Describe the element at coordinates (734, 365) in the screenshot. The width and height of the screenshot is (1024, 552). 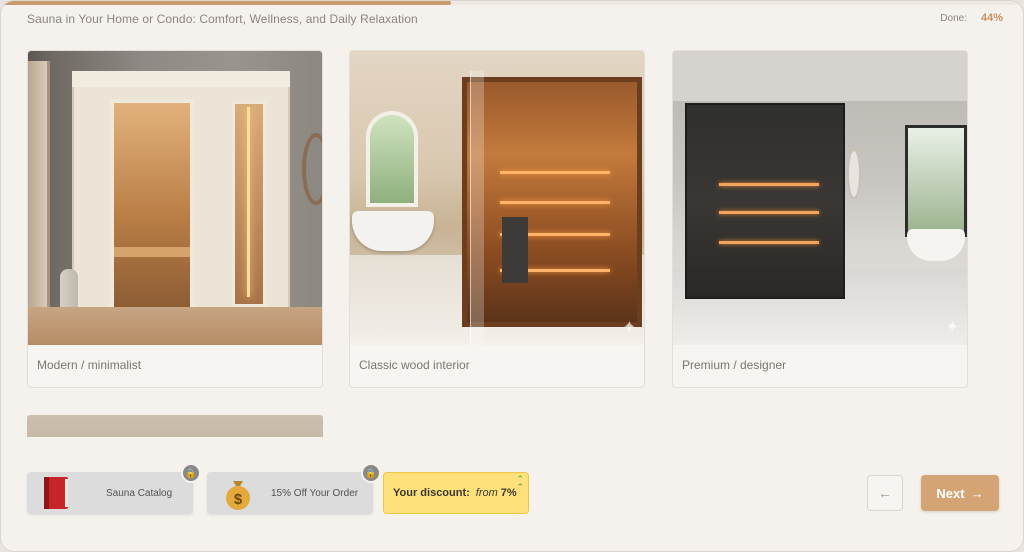
I see `option-label: Premium / designer` at that location.